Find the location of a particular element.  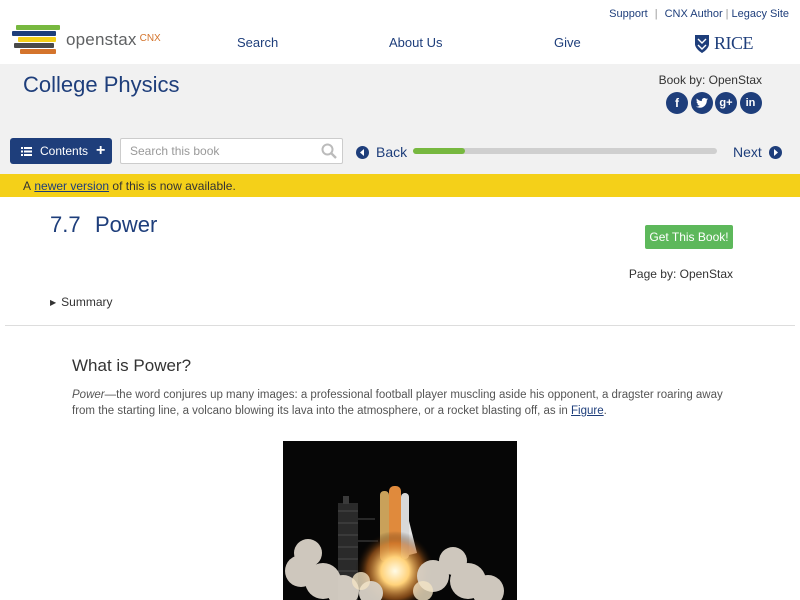

rice-shield-icon is located at coordinates (702, 43).